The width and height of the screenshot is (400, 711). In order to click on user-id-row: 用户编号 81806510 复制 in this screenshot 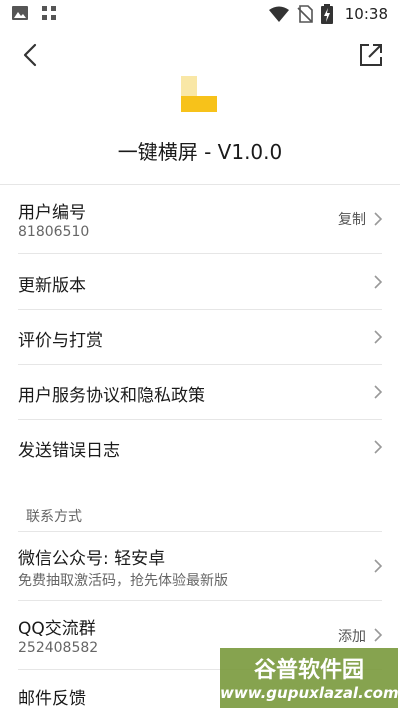, I will do `click(200, 219)`.